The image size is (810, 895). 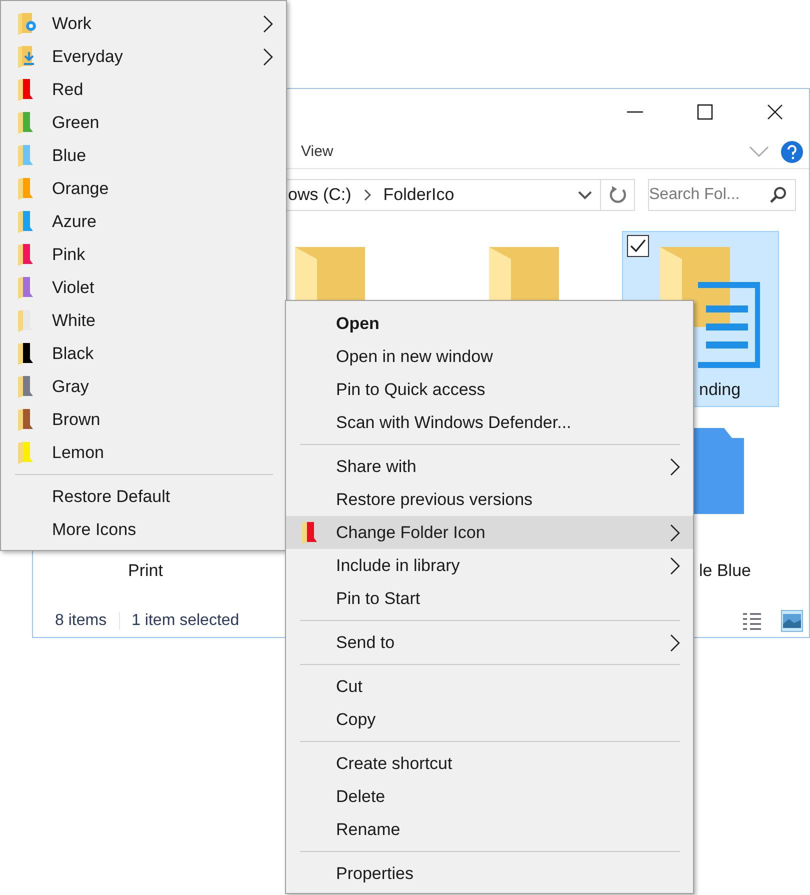 I want to click on menu-item: Everyday, so click(x=143, y=56).